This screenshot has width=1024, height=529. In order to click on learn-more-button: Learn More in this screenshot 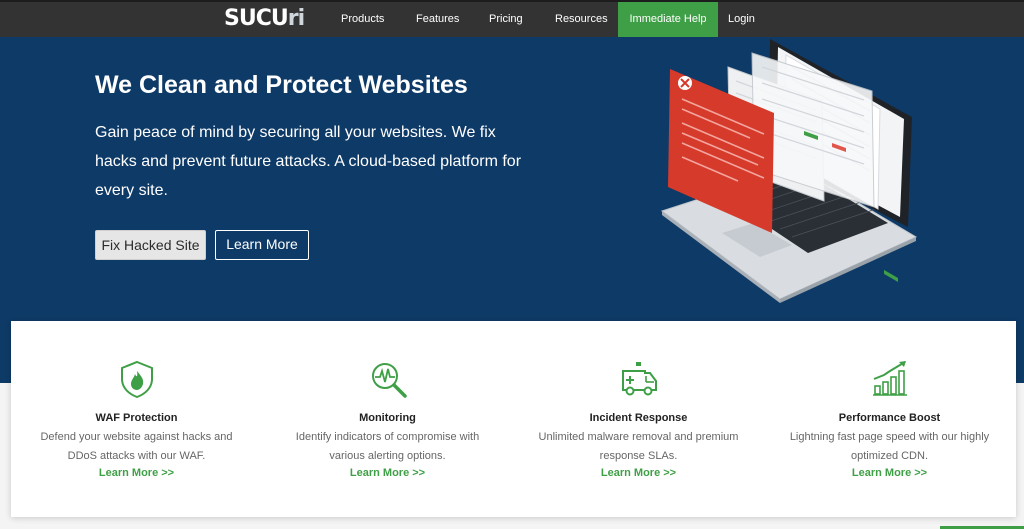, I will do `click(262, 245)`.